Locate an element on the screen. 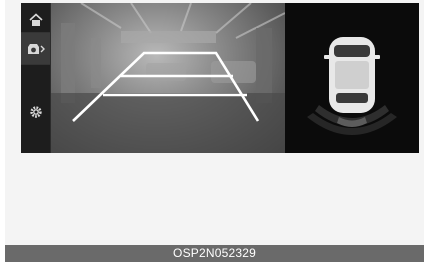  settings-button is located at coordinates (35, 112).